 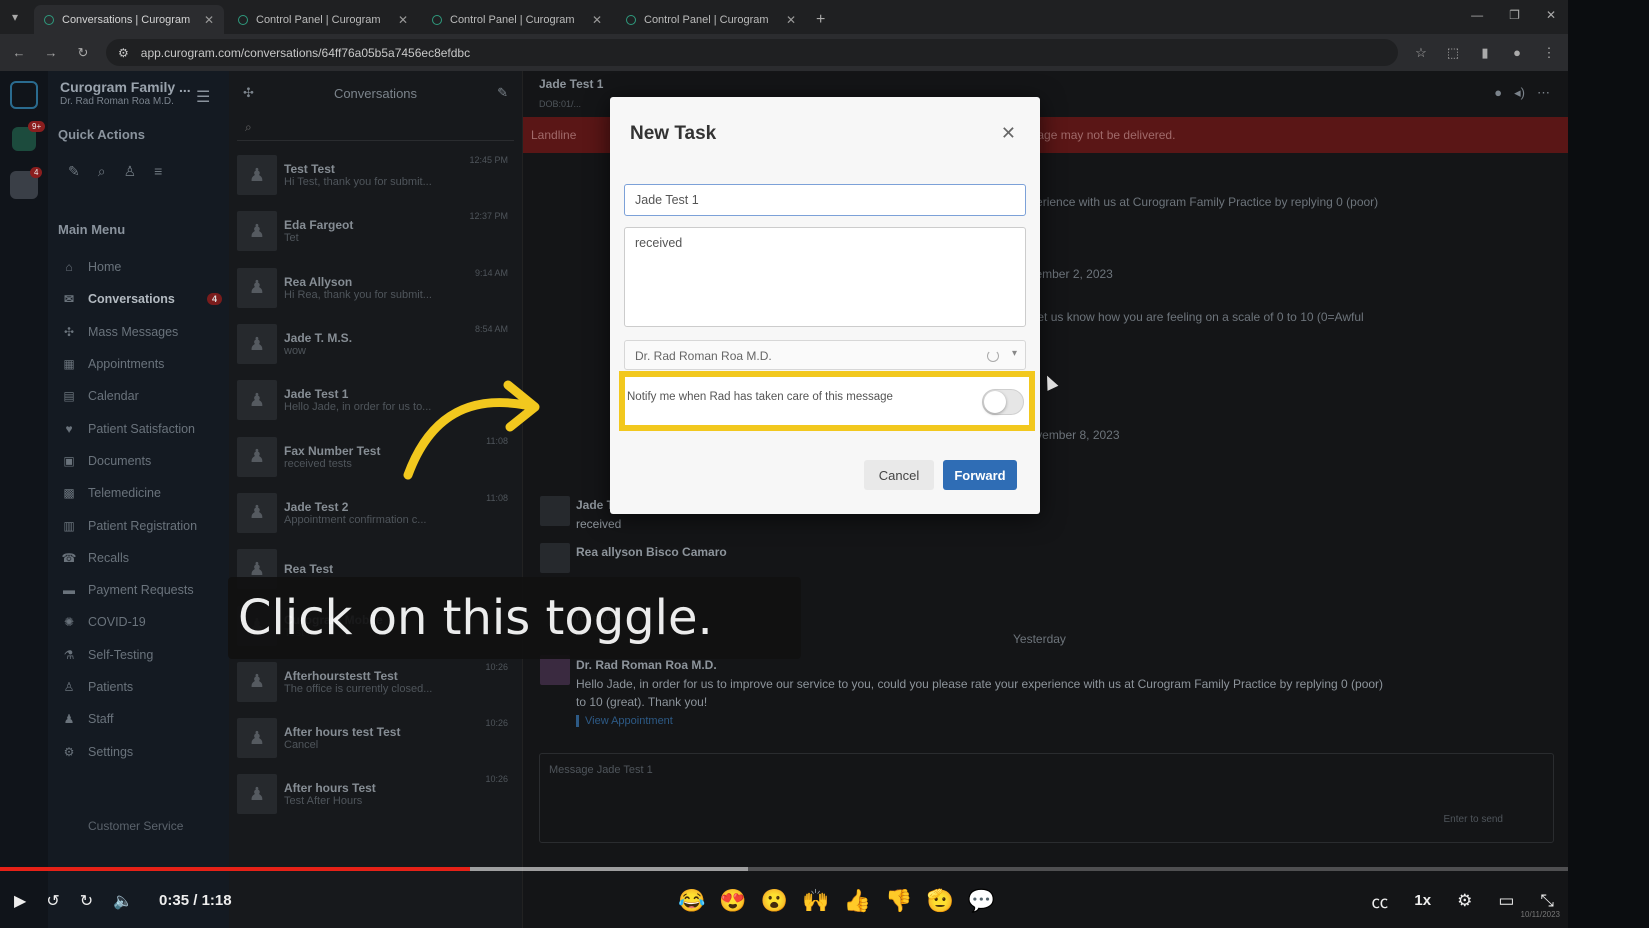 What do you see at coordinates (1421, 53) in the screenshot?
I see `bookmark-star-icon: ☆` at bounding box center [1421, 53].